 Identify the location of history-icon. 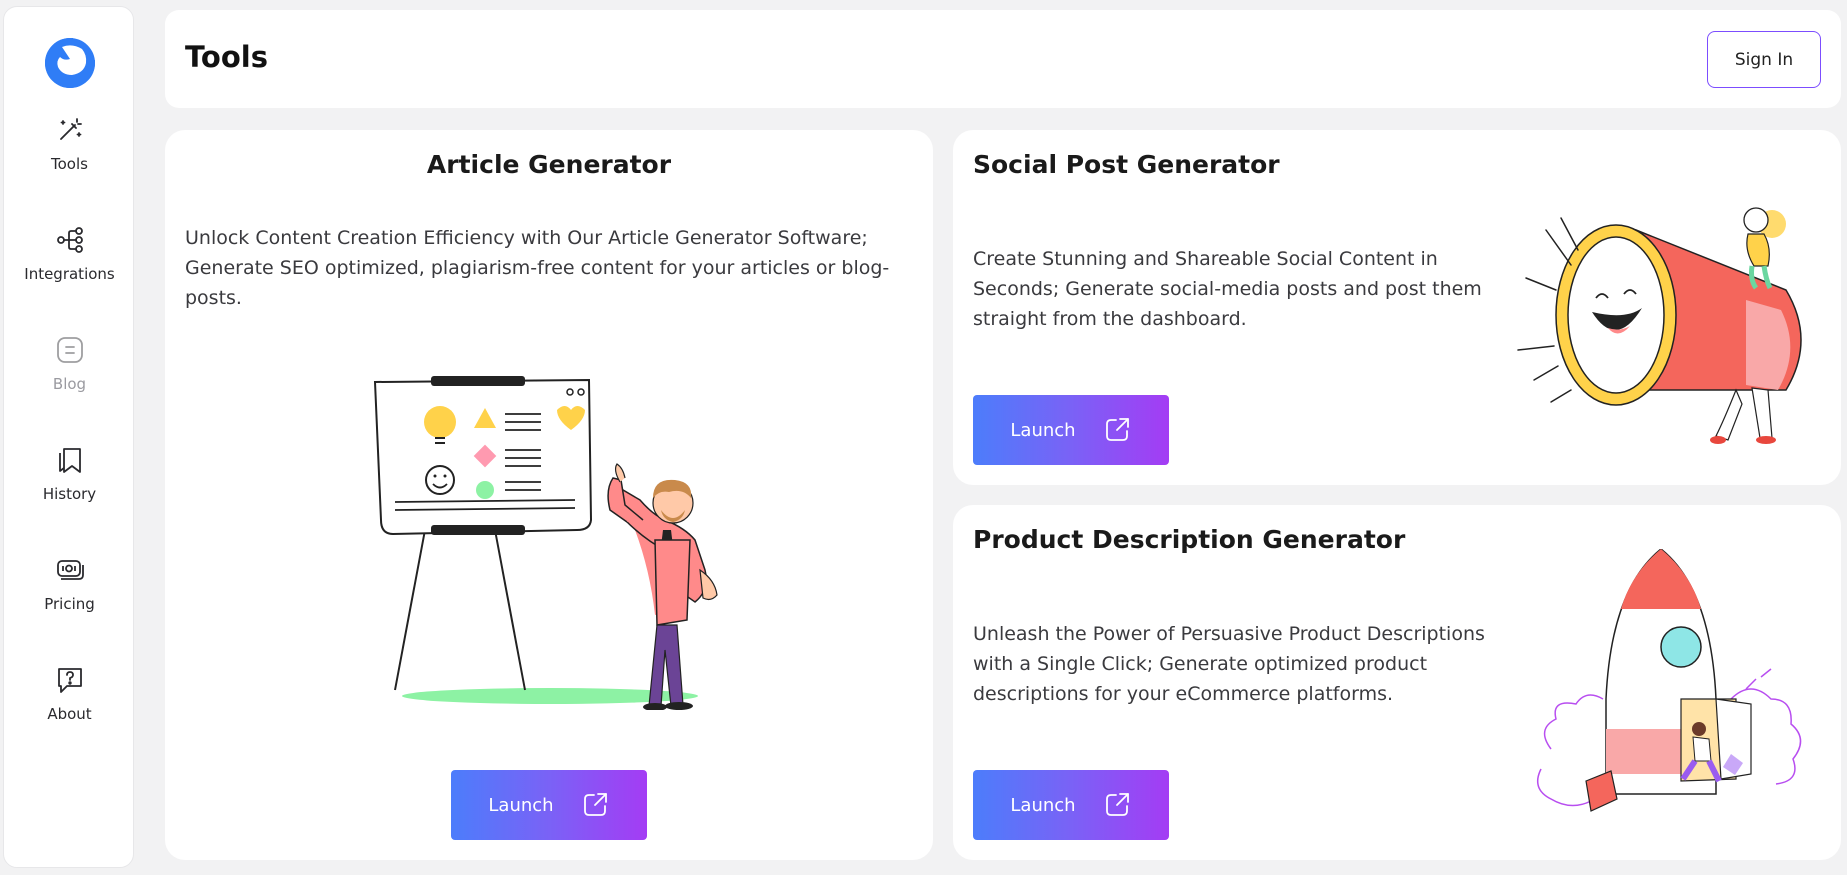
(69, 460).